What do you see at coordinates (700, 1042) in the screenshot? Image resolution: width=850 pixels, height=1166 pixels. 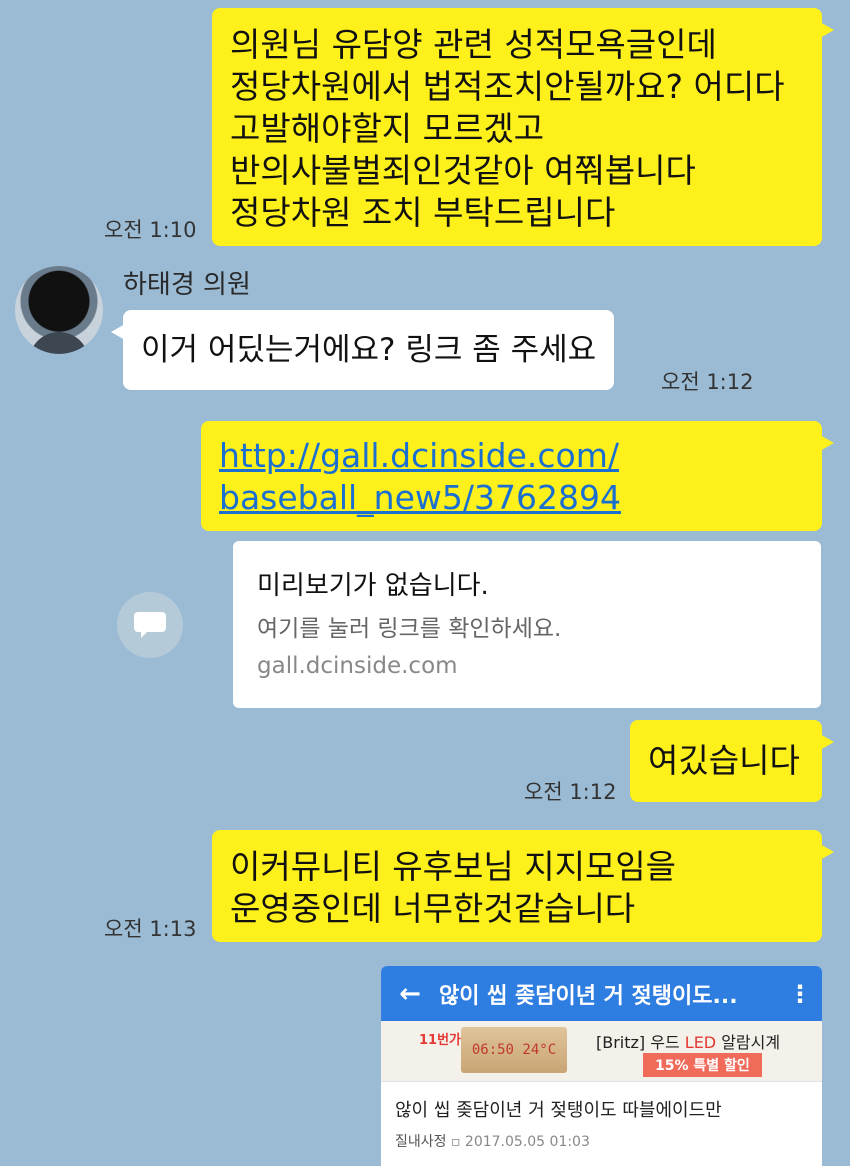 I see `ad-product-led: LED` at bounding box center [700, 1042].